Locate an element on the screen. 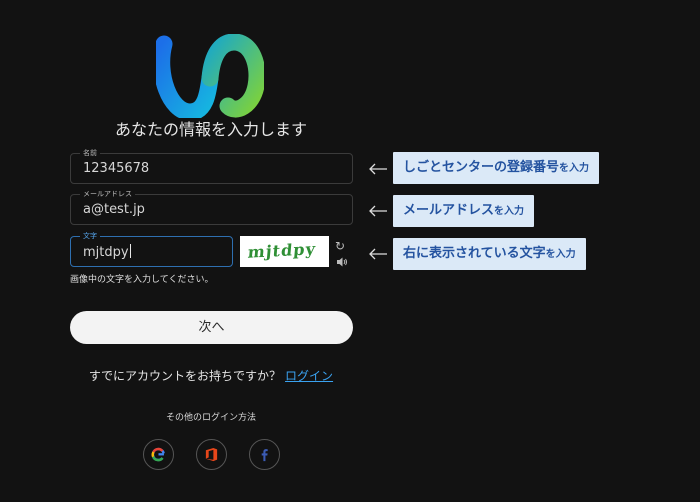 This screenshot has height=502, width=700. captcha-input-value: mjtdpy is located at coordinates (106, 252).